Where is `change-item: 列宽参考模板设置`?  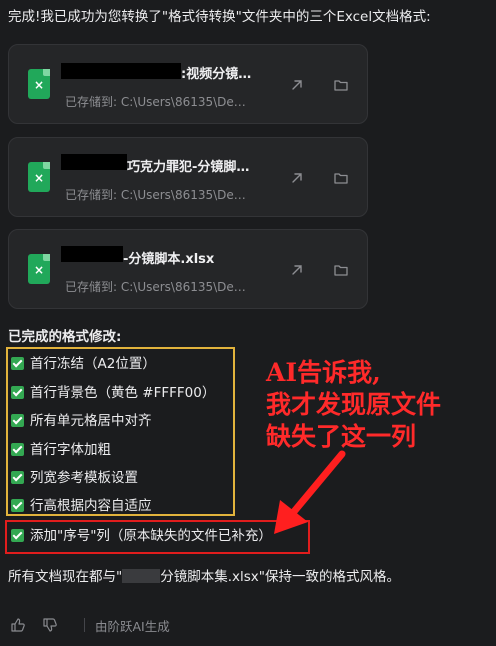
change-item: 列宽参考模板设置 is located at coordinates (74, 478).